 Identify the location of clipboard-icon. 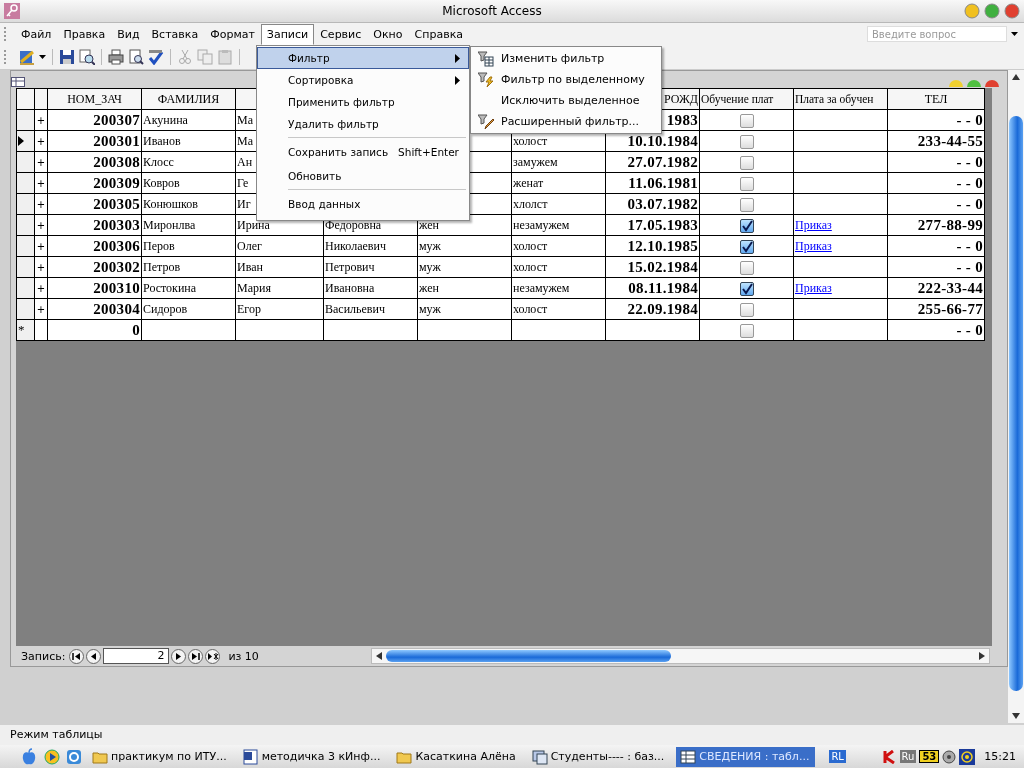
(225, 57).